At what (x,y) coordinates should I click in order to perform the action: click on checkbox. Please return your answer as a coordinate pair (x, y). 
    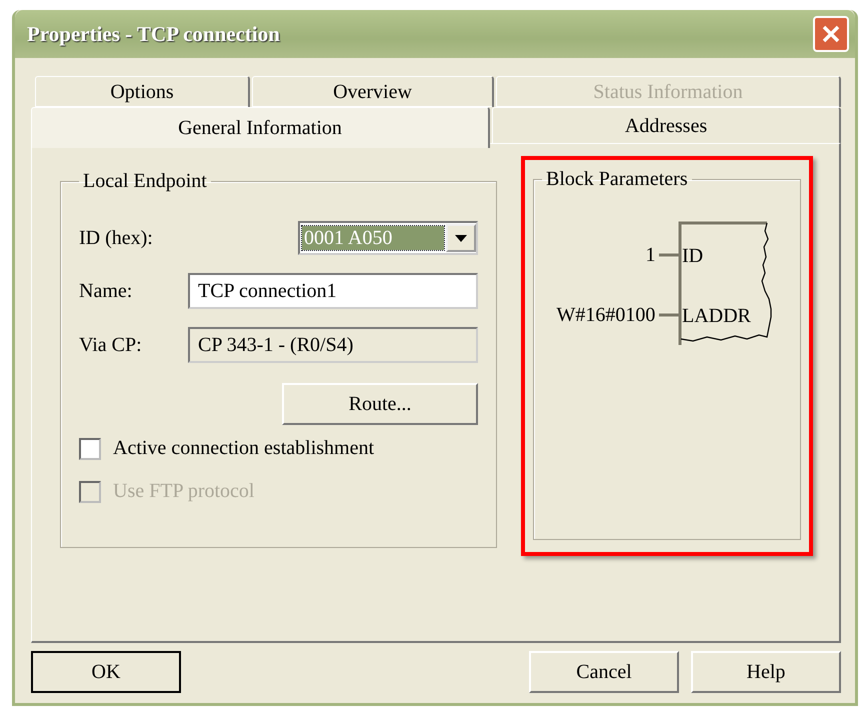
    Looking at the image, I should click on (90, 449).